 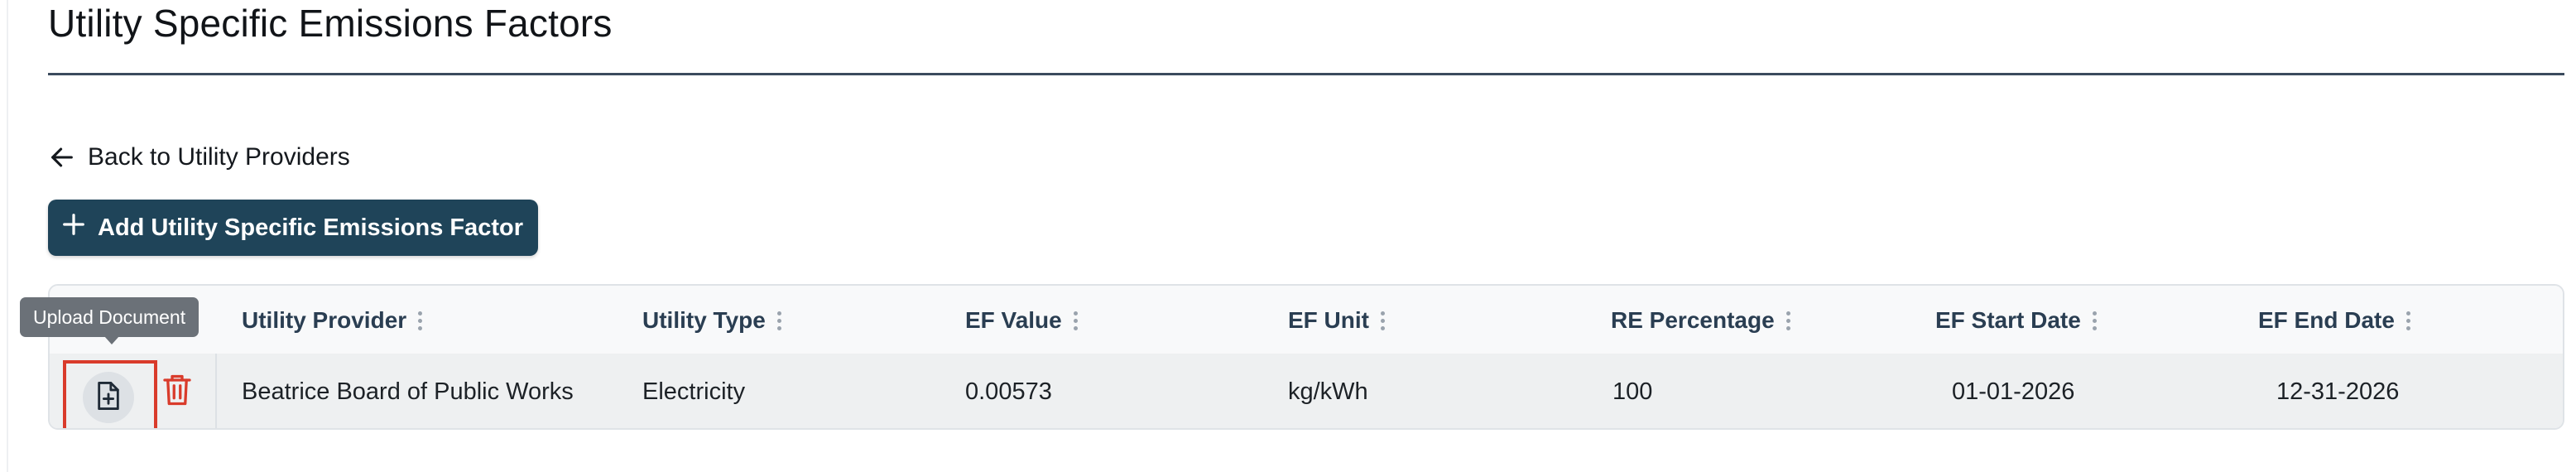 What do you see at coordinates (2016, 320) in the screenshot?
I see `column-header-ef-start-date: EF Start Date` at bounding box center [2016, 320].